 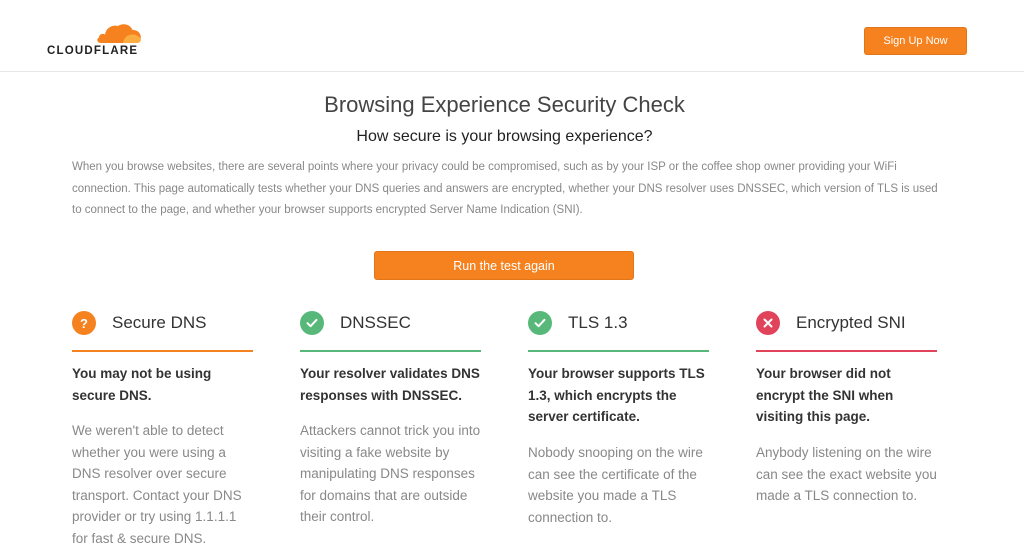 What do you see at coordinates (375, 322) in the screenshot?
I see `card-title: DNSSEC` at bounding box center [375, 322].